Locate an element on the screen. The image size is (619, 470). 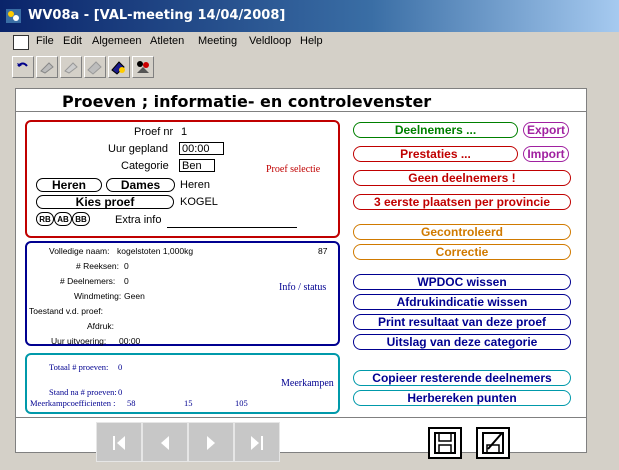
save-edit-button is located at coordinates (493, 443).